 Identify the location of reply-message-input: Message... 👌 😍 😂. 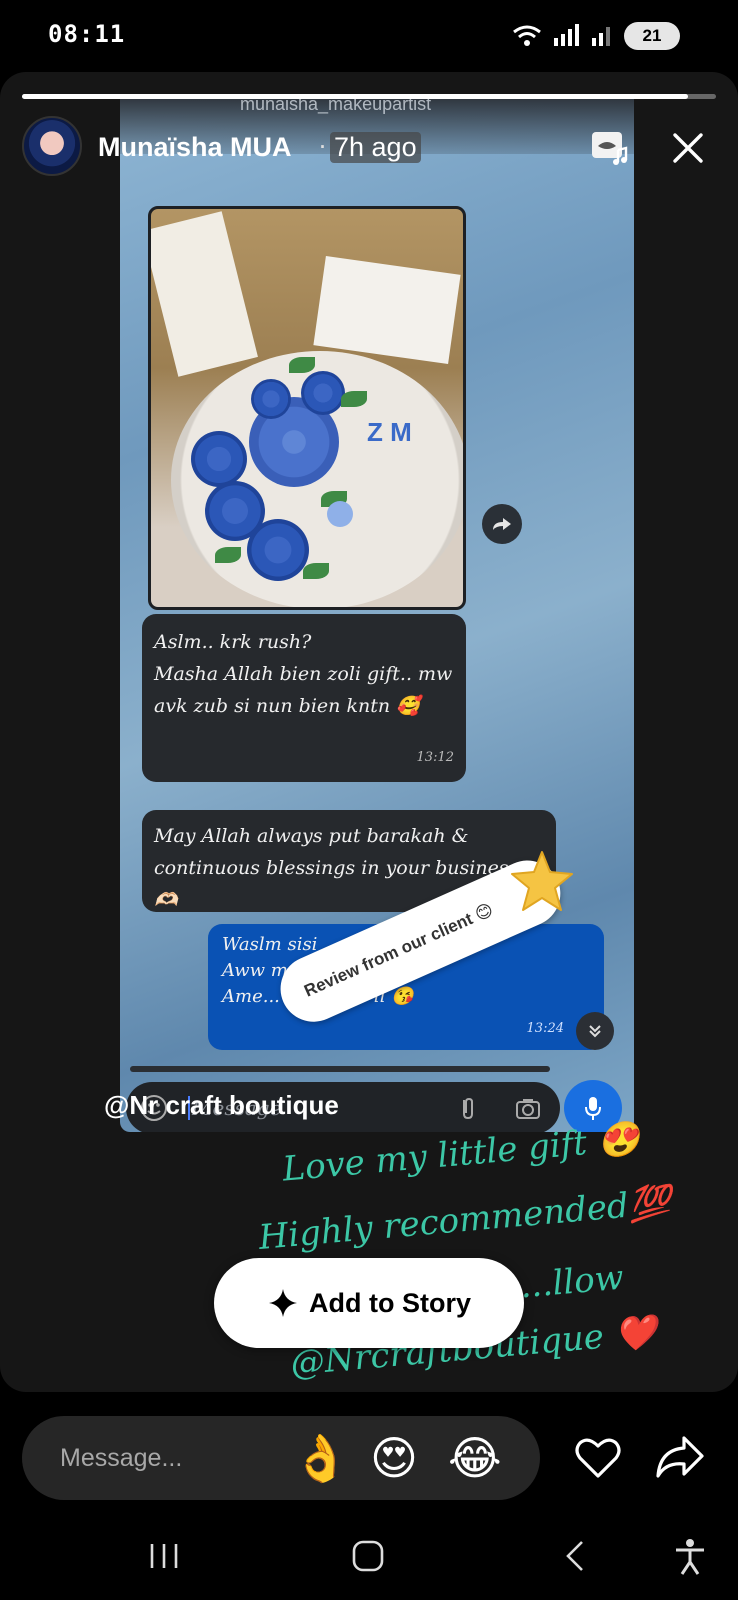
(281, 1458).